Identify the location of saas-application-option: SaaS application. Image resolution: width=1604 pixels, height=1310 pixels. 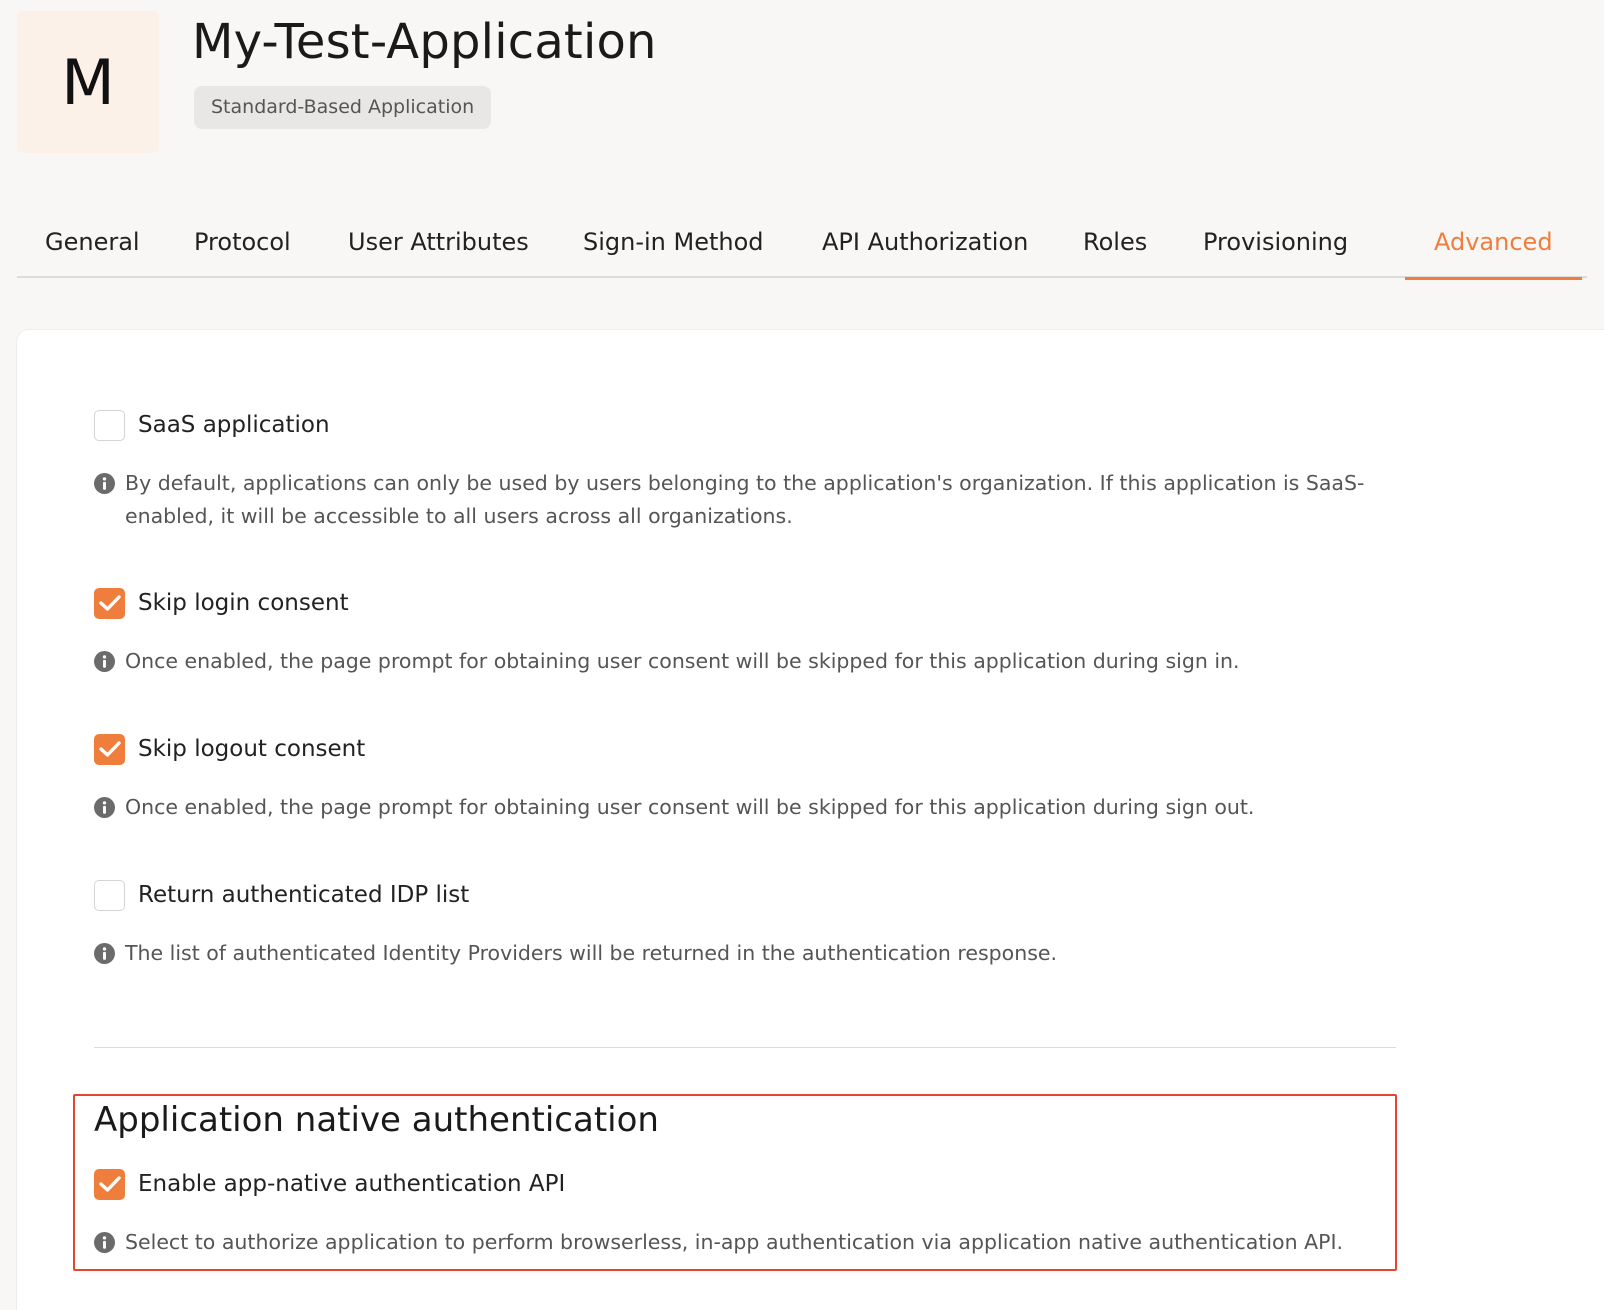
(212, 425).